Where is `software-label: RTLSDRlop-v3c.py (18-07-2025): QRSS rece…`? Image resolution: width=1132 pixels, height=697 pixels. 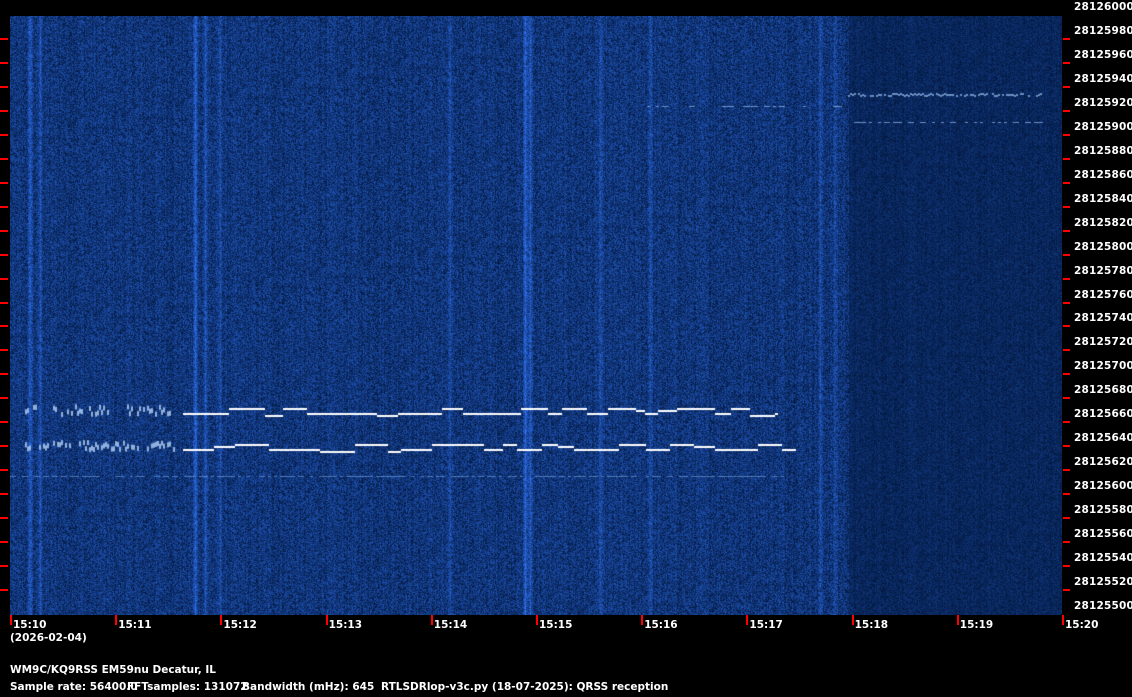 software-label: RTLSDRlop-v3c.py (18-07-2025): QRSS rece… is located at coordinates (525, 687).